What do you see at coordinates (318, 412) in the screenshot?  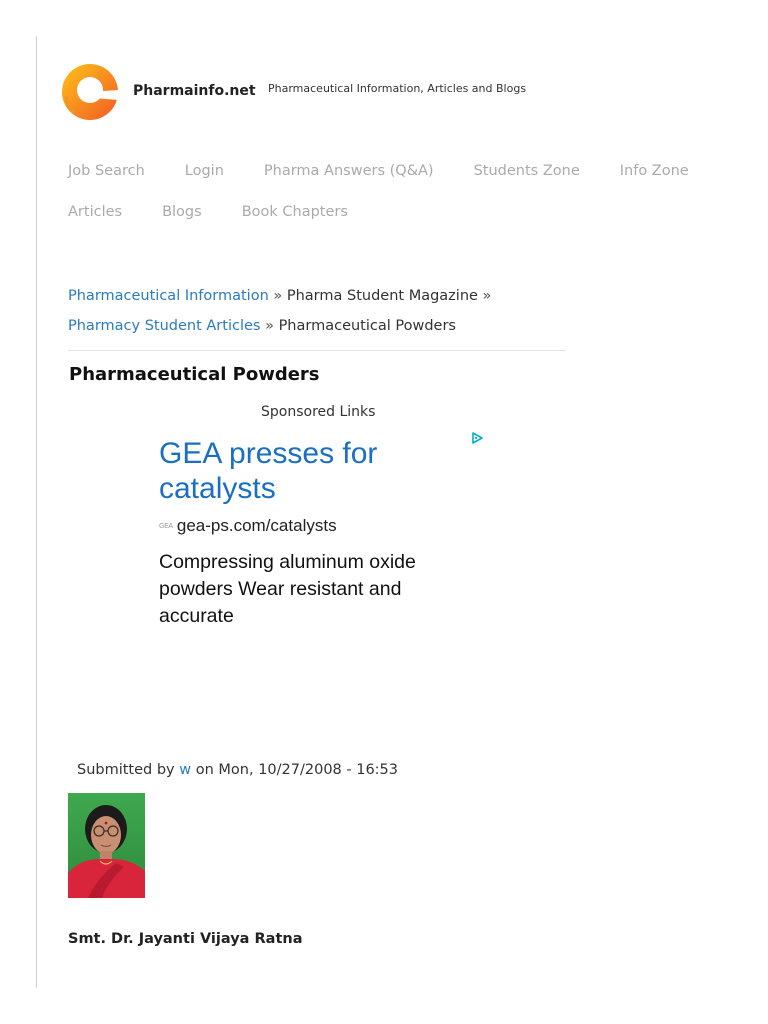 I see `sponsored-links-label: Sponsored Links` at bounding box center [318, 412].